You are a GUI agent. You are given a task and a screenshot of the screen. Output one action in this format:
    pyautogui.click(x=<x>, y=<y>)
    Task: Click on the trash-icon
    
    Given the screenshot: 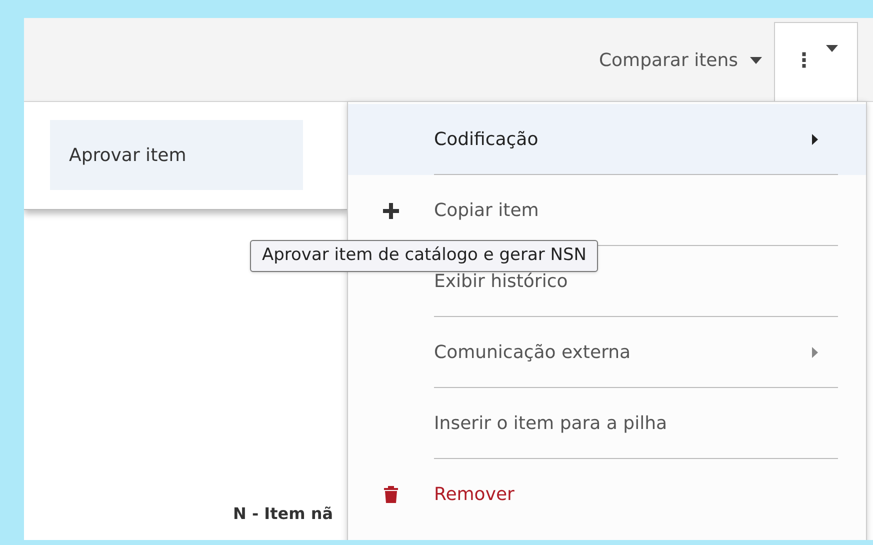 What is the action you would take?
    pyautogui.click(x=391, y=494)
    